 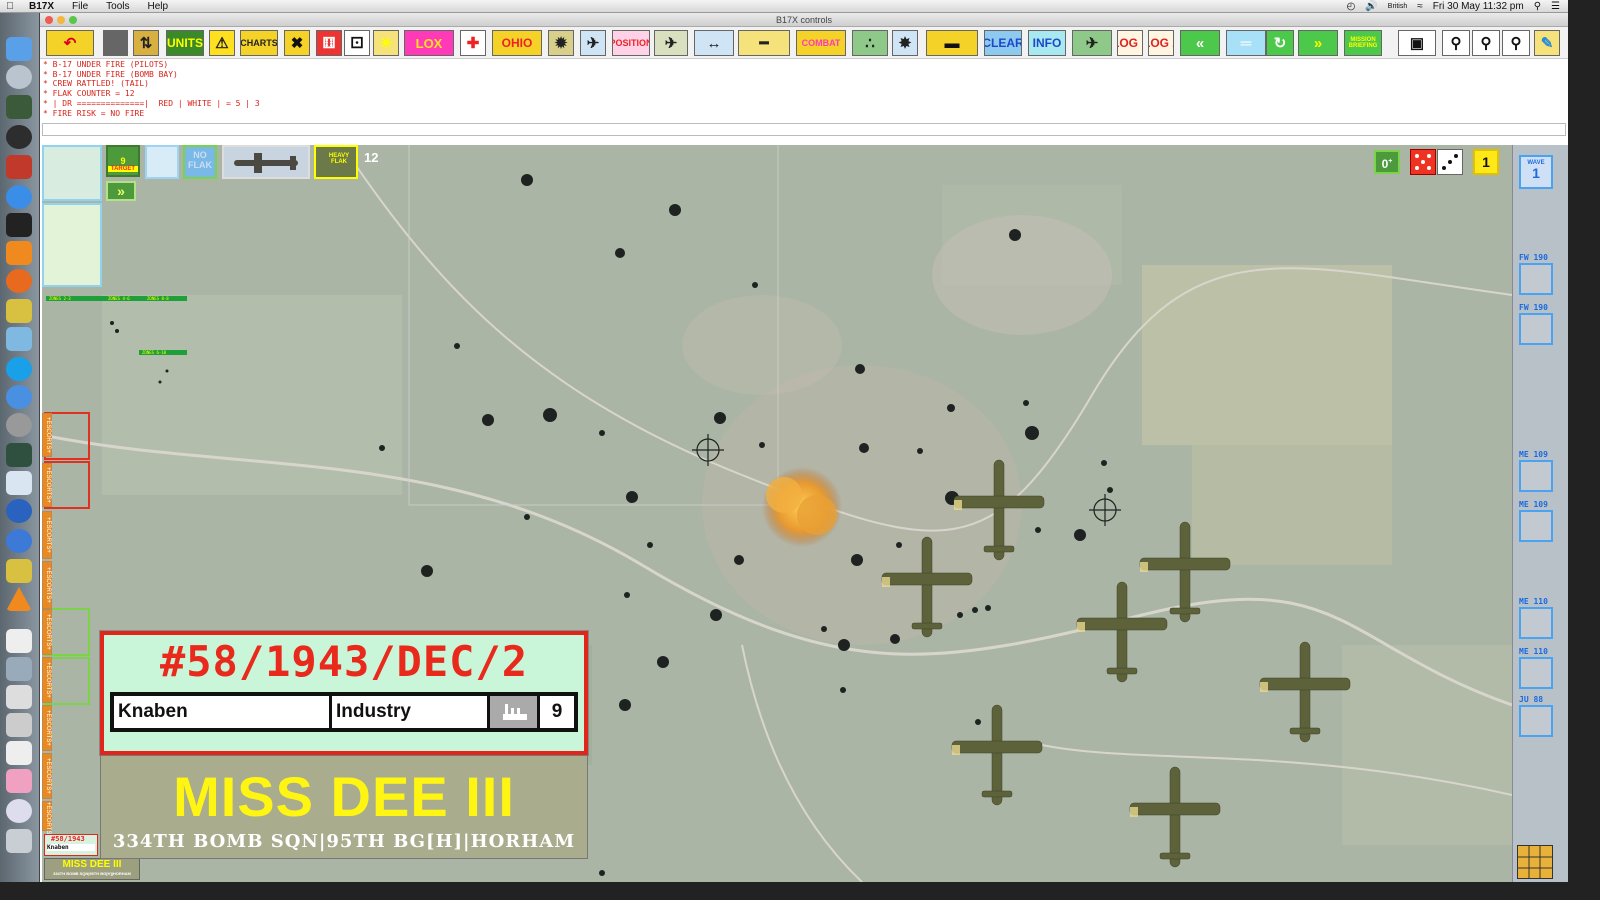 What do you see at coordinates (19, 49) in the screenshot?
I see `finder-icon` at bounding box center [19, 49].